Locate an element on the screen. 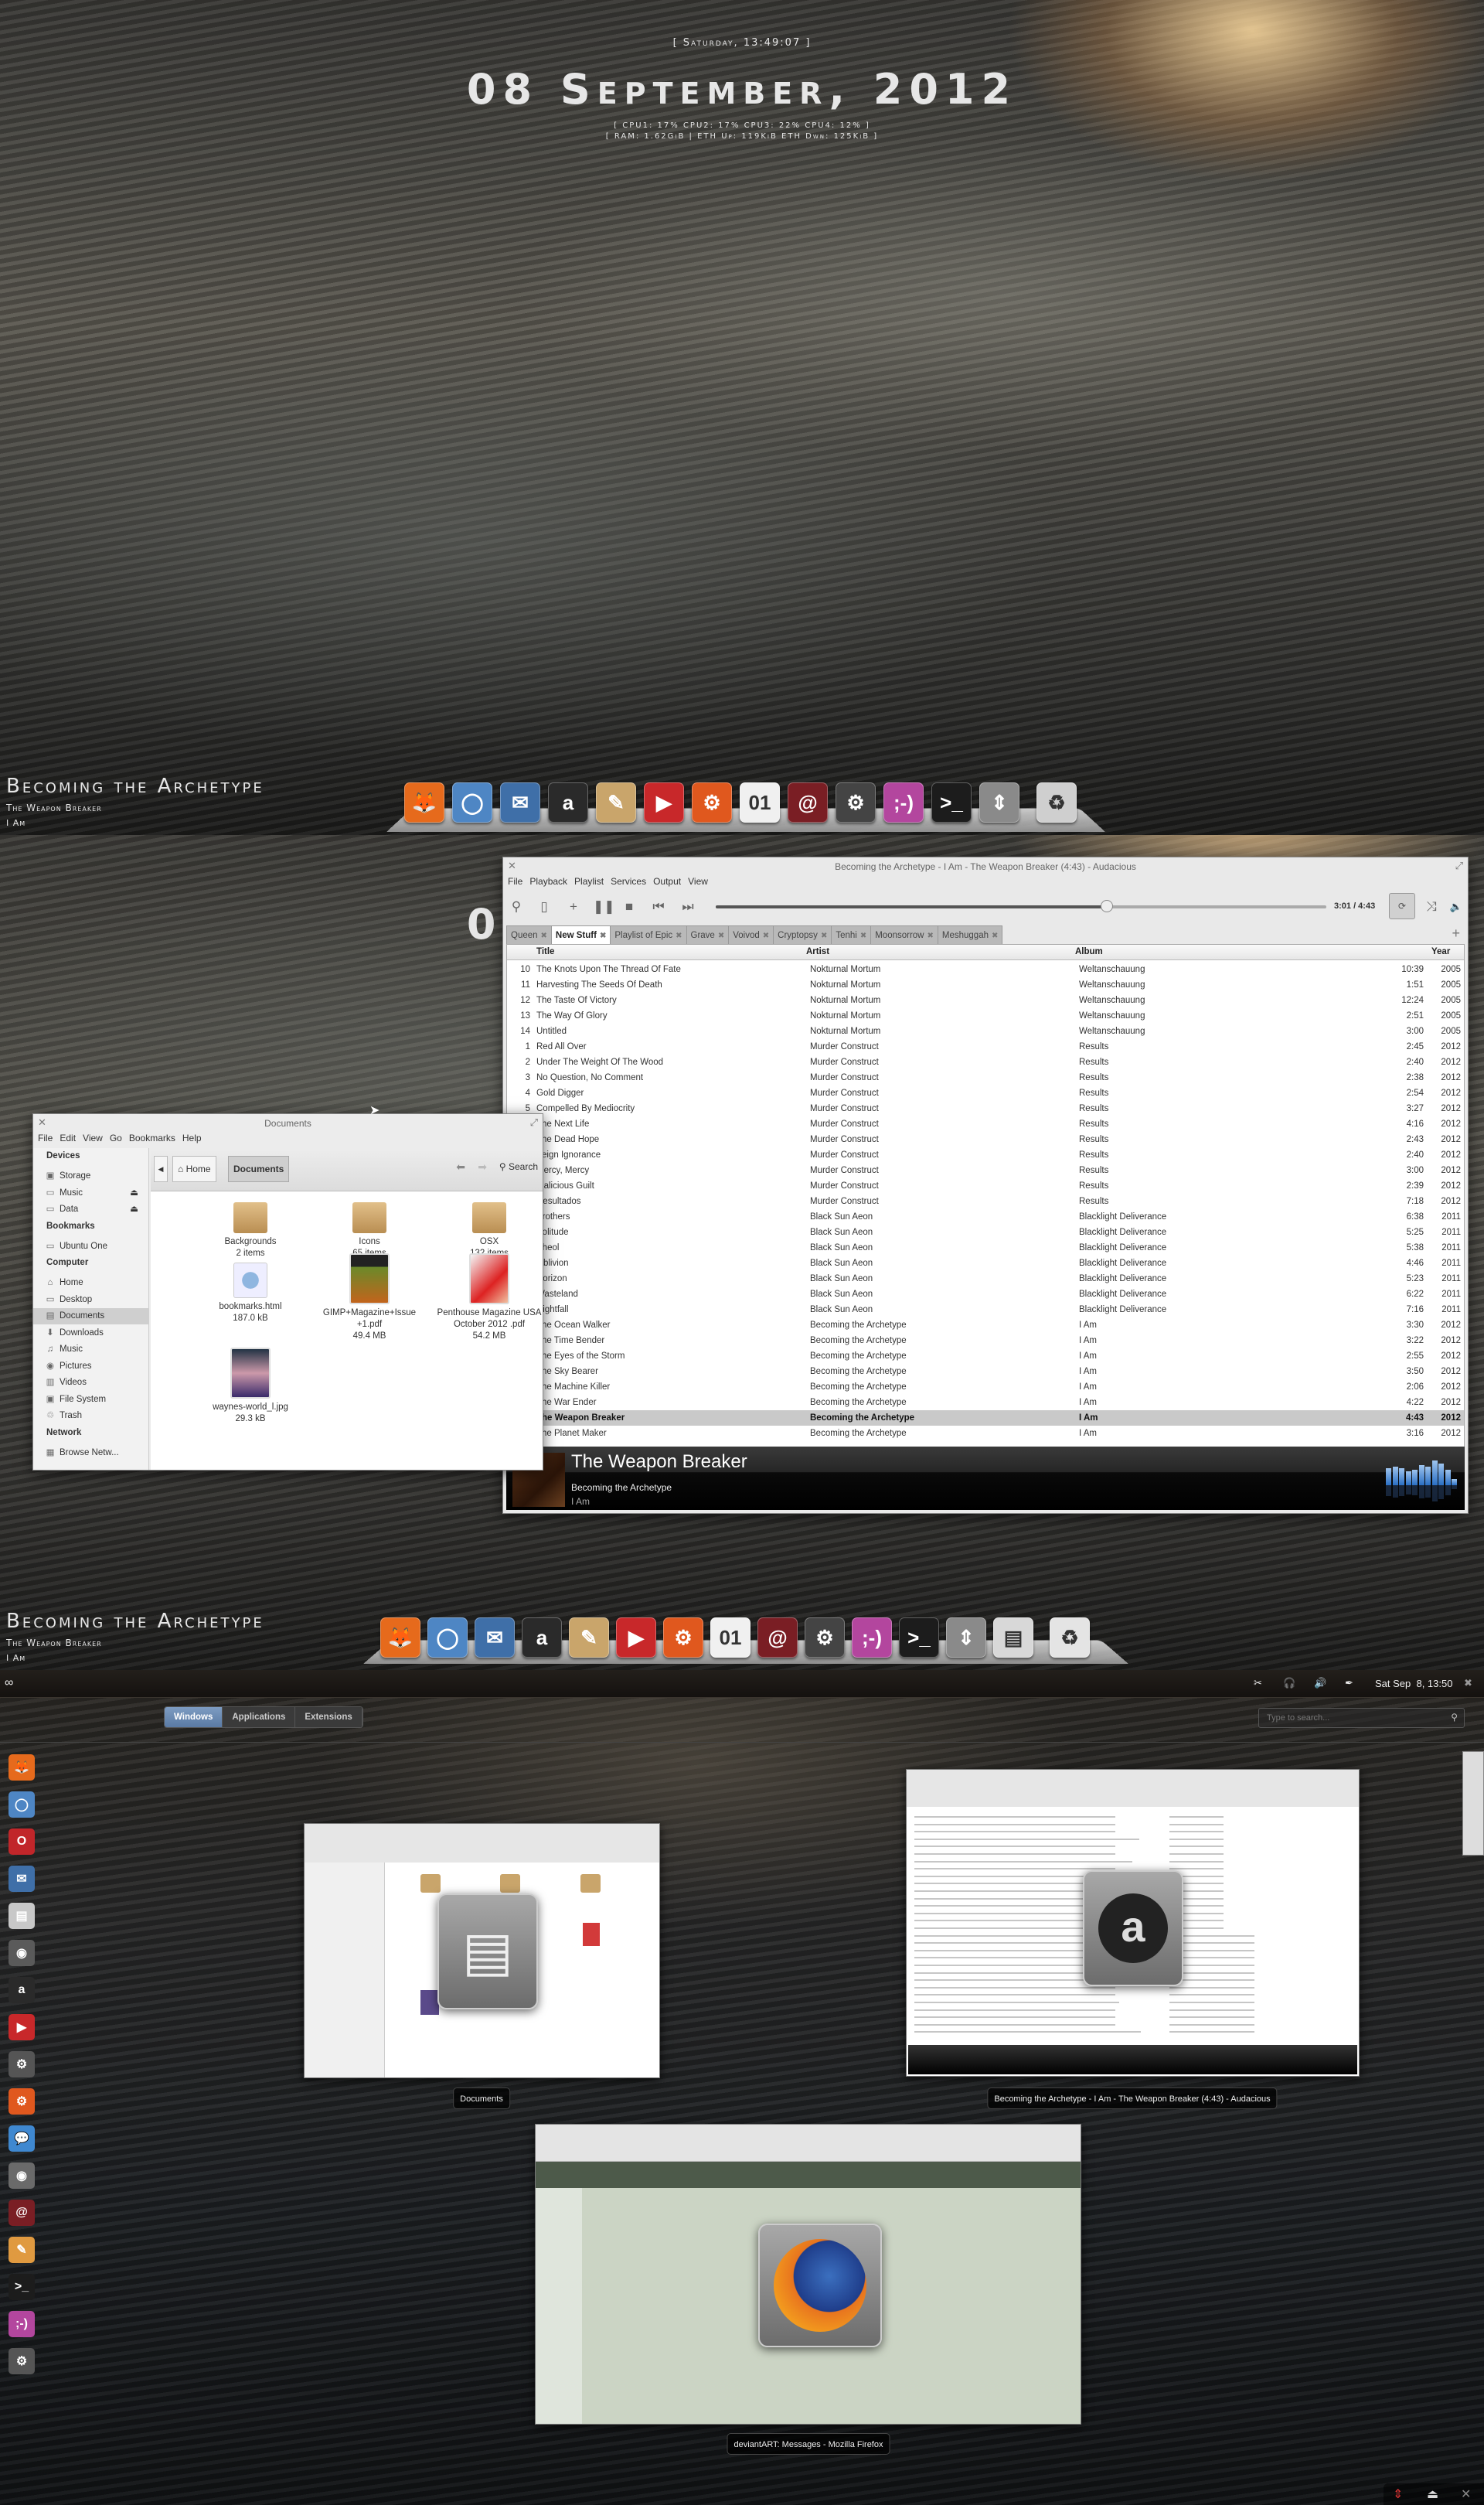 This screenshot has height=2505, width=1484. volume-icon: 🔊 is located at coordinates (1320, 1683).